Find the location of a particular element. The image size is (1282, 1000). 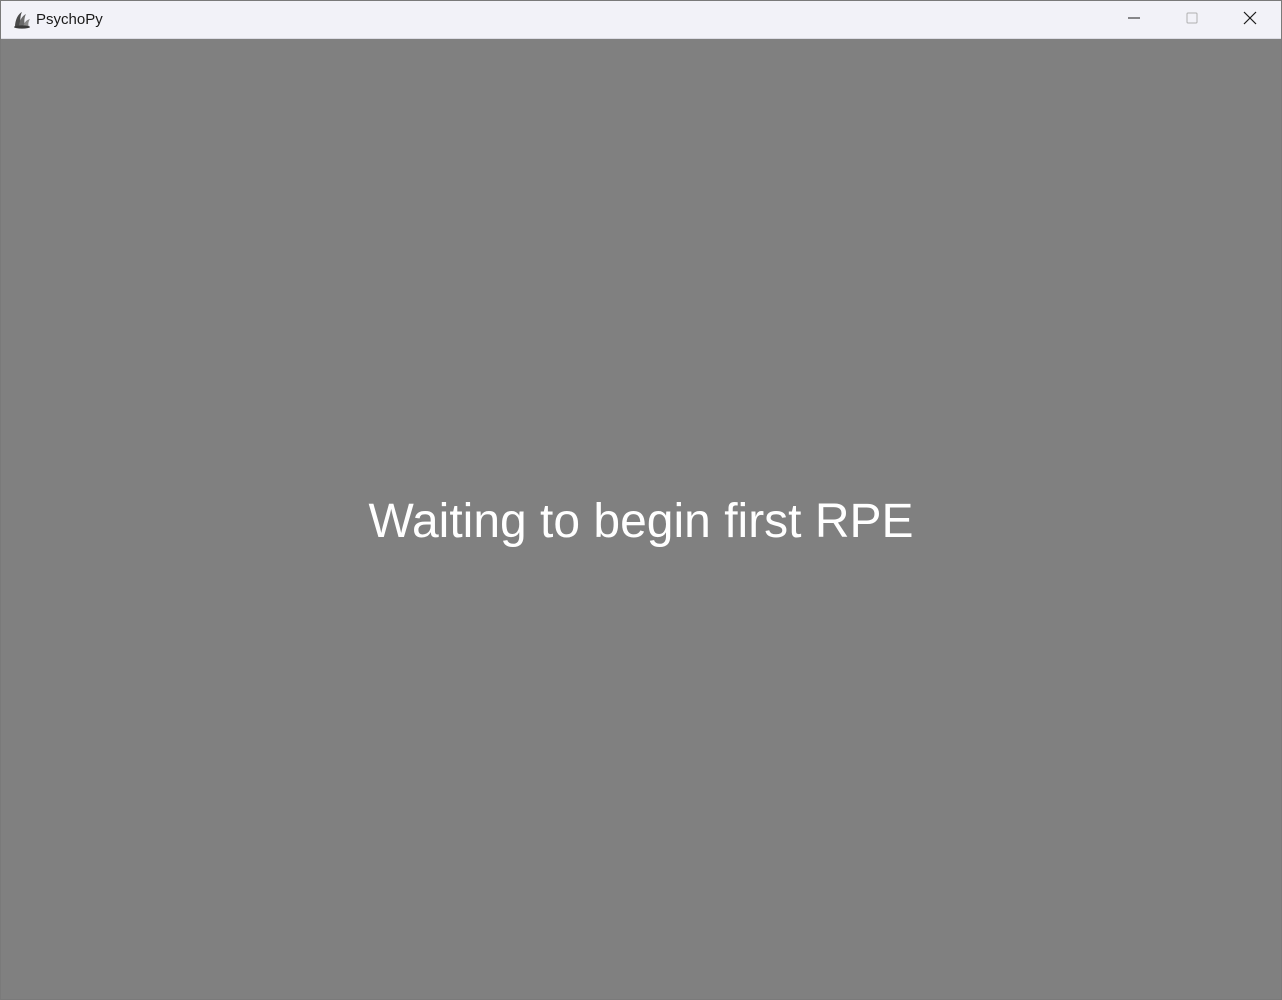

minimize-button is located at coordinates (1134, 20).